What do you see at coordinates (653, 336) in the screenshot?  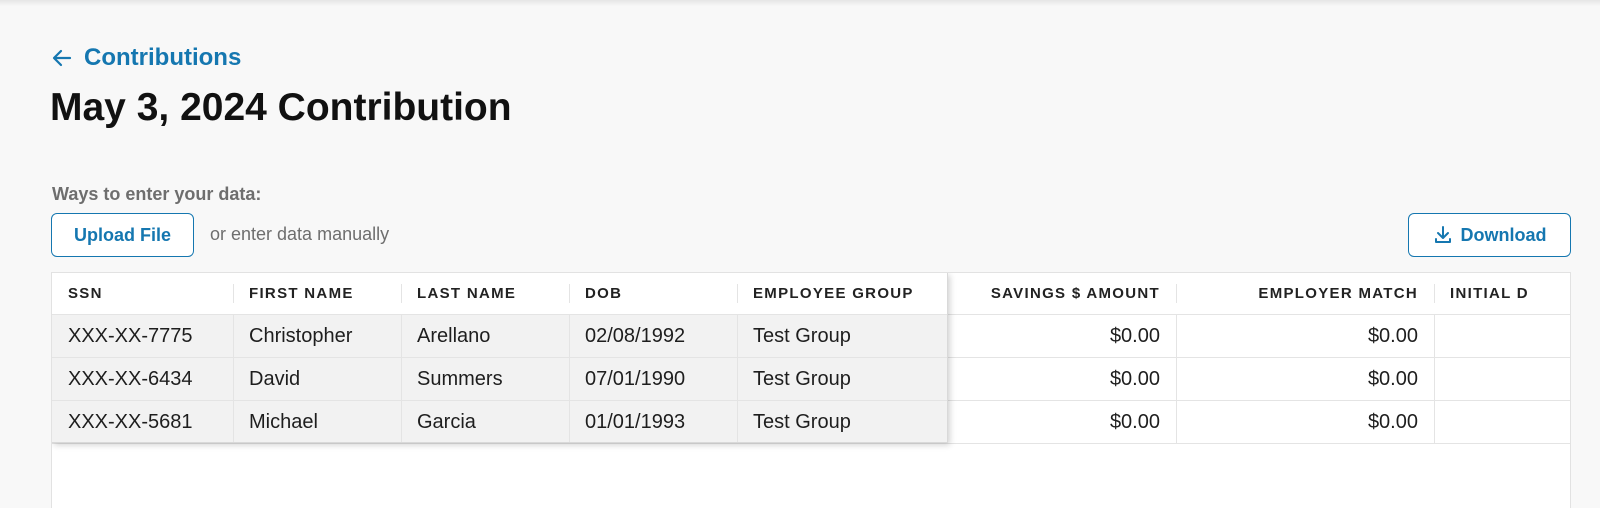 I see `cell-dob: 02/08/1992` at bounding box center [653, 336].